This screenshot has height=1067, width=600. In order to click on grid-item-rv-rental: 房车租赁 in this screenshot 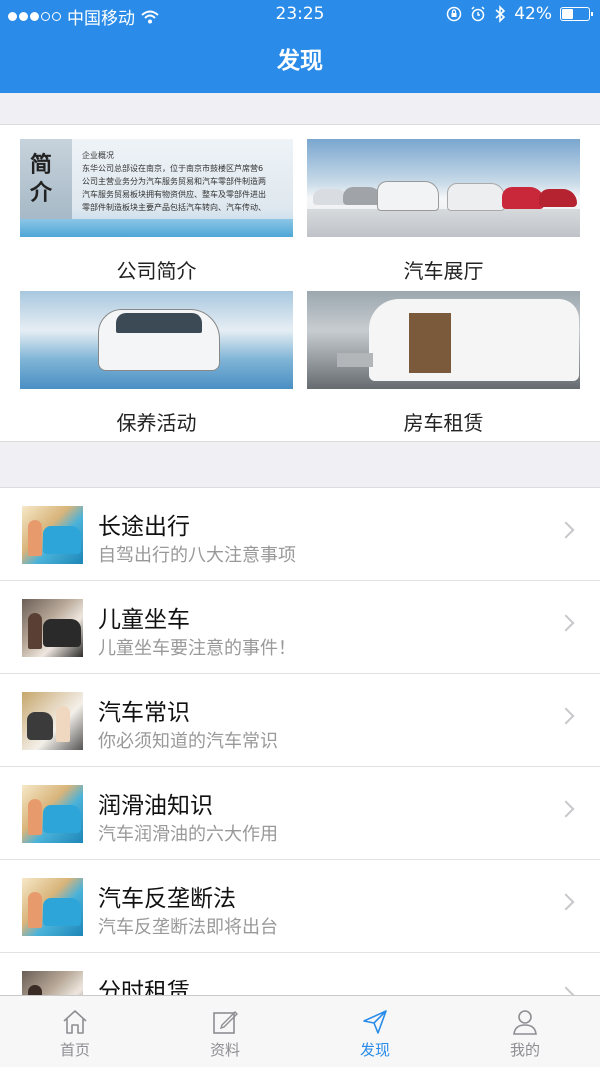, I will do `click(443, 363)`.